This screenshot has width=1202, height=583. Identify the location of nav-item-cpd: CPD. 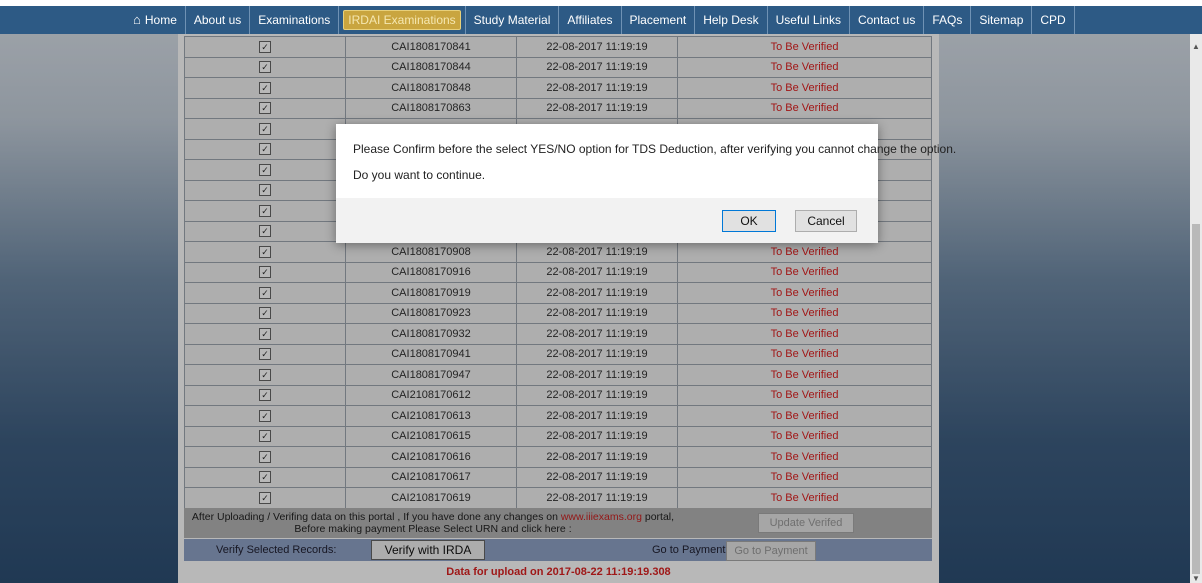
(1053, 20).